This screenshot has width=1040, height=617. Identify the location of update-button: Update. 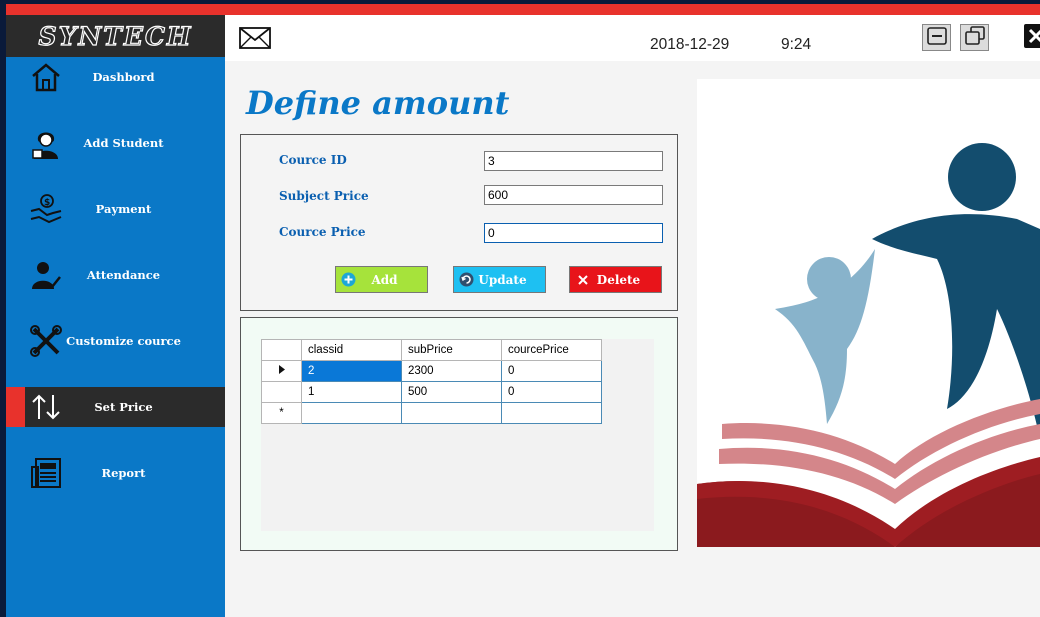
(499, 279).